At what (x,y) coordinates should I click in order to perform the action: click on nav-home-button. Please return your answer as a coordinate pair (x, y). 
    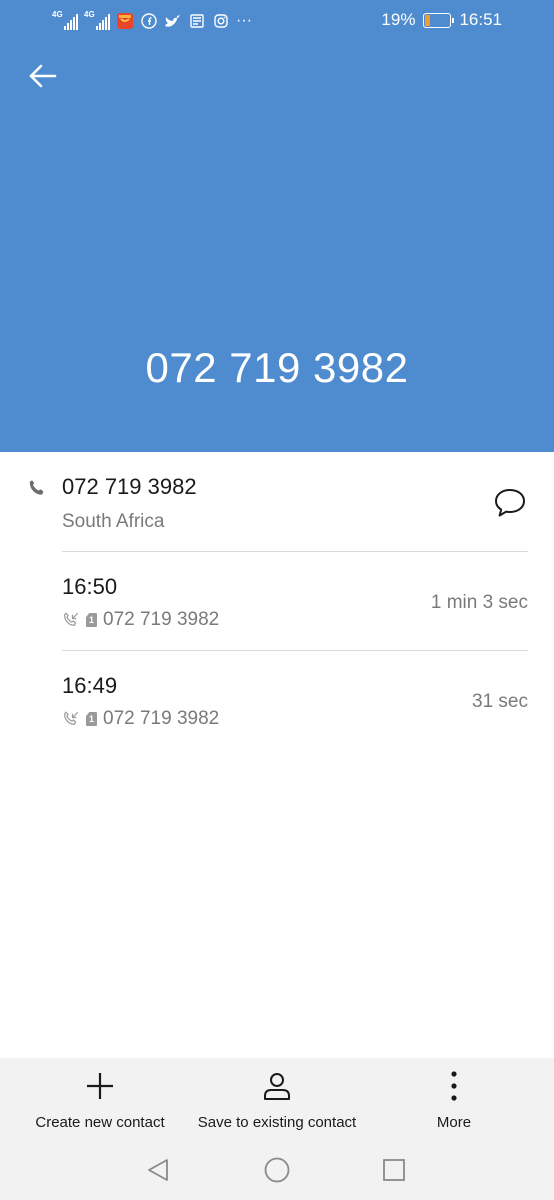
    Looking at the image, I should click on (277, 1170).